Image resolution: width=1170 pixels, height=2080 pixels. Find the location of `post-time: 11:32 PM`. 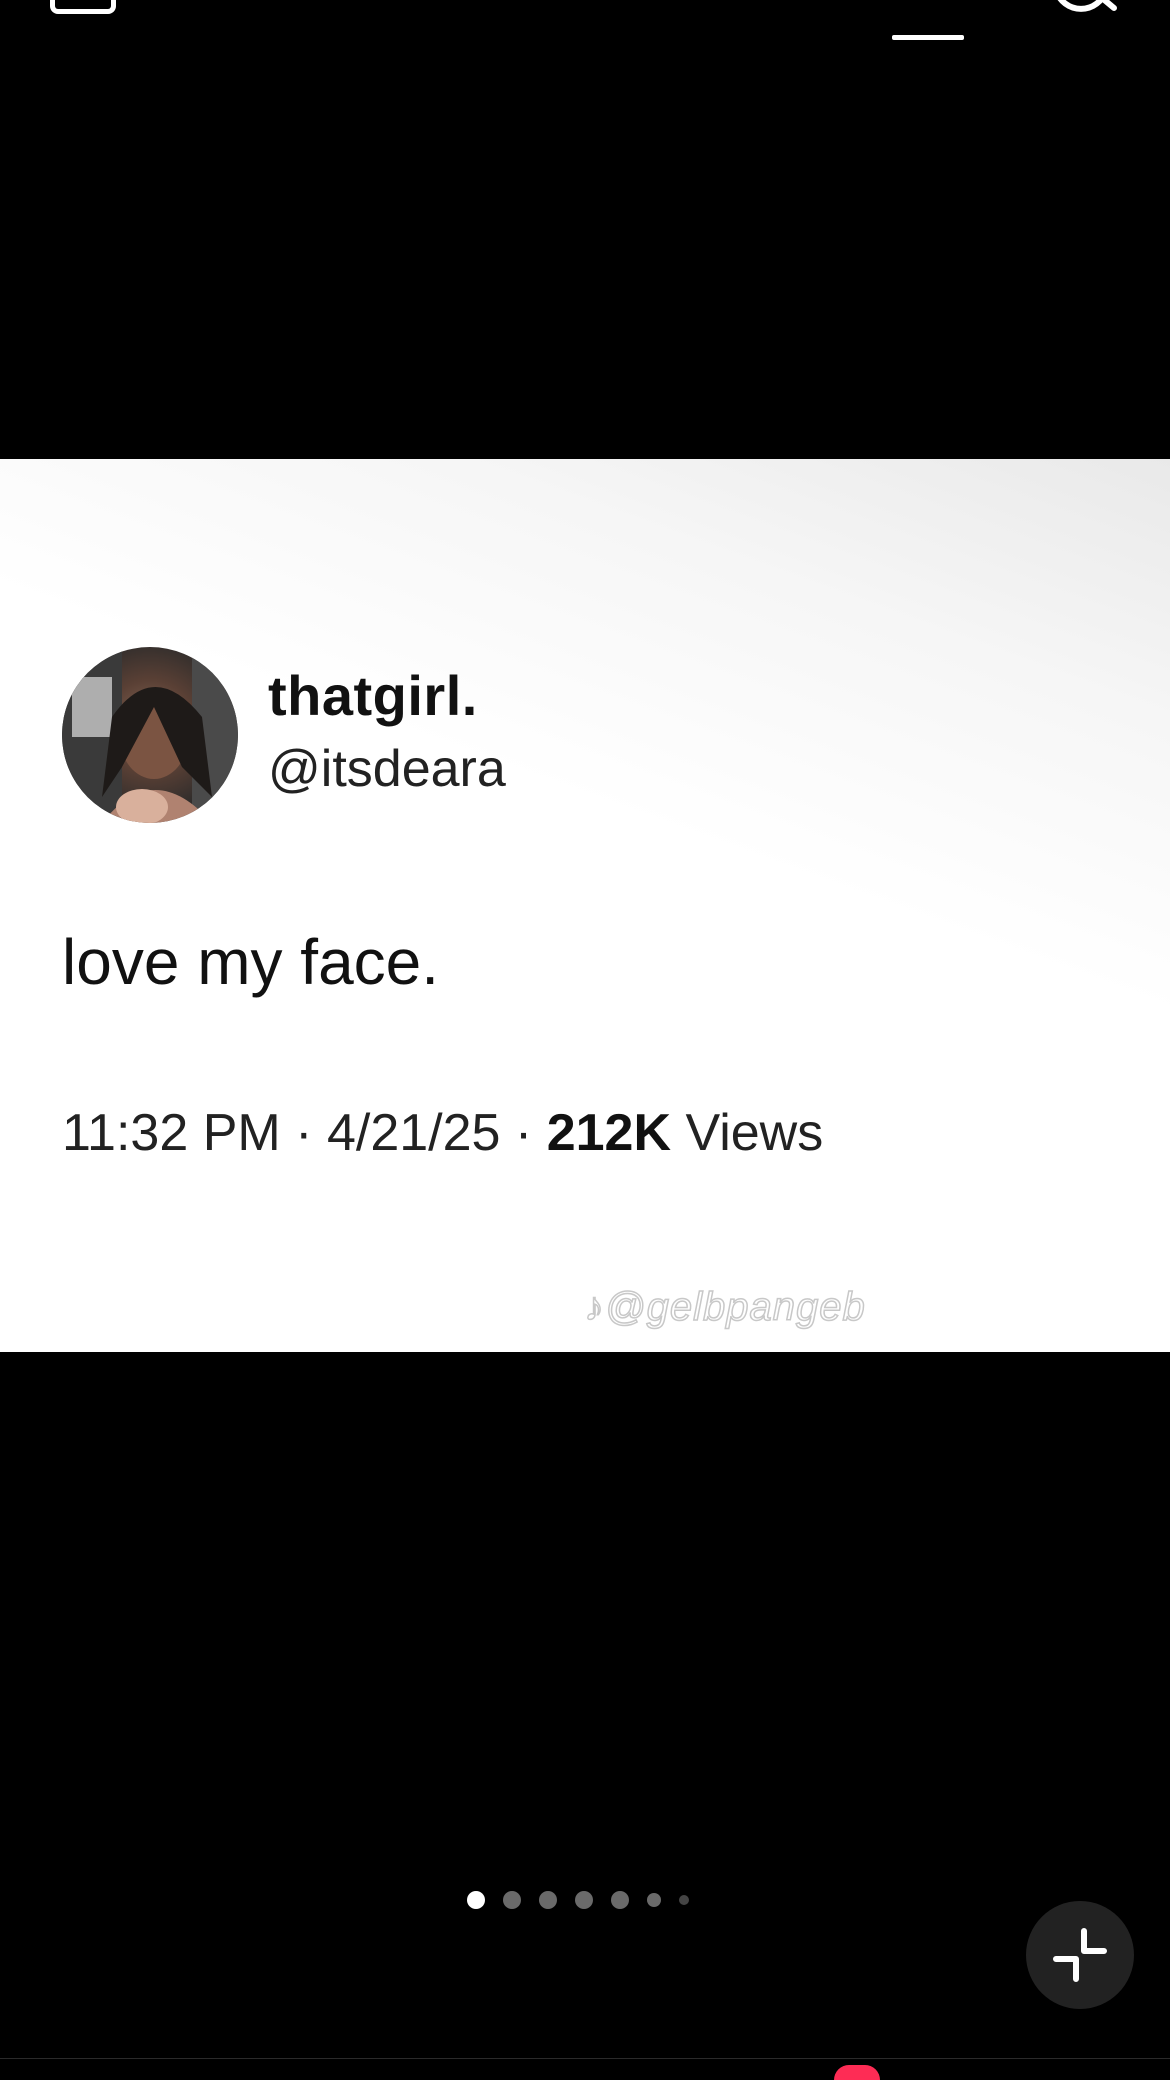

post-time: 11:32 PM is located at coordinates (171, 1133).